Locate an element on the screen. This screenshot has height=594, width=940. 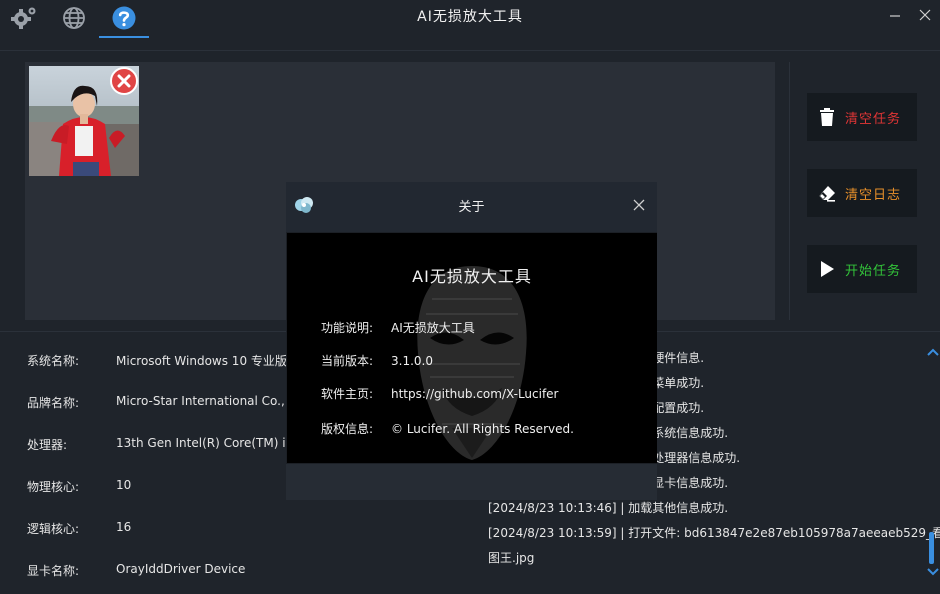
scroll-down-button is located at coordinates (933, 572).